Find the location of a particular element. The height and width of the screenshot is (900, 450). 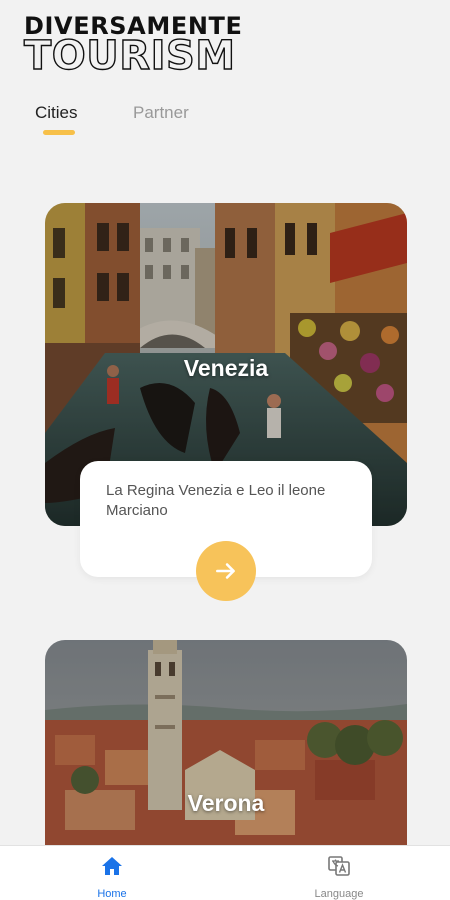

active-tab-indicator is located at coordinates (59, 132).